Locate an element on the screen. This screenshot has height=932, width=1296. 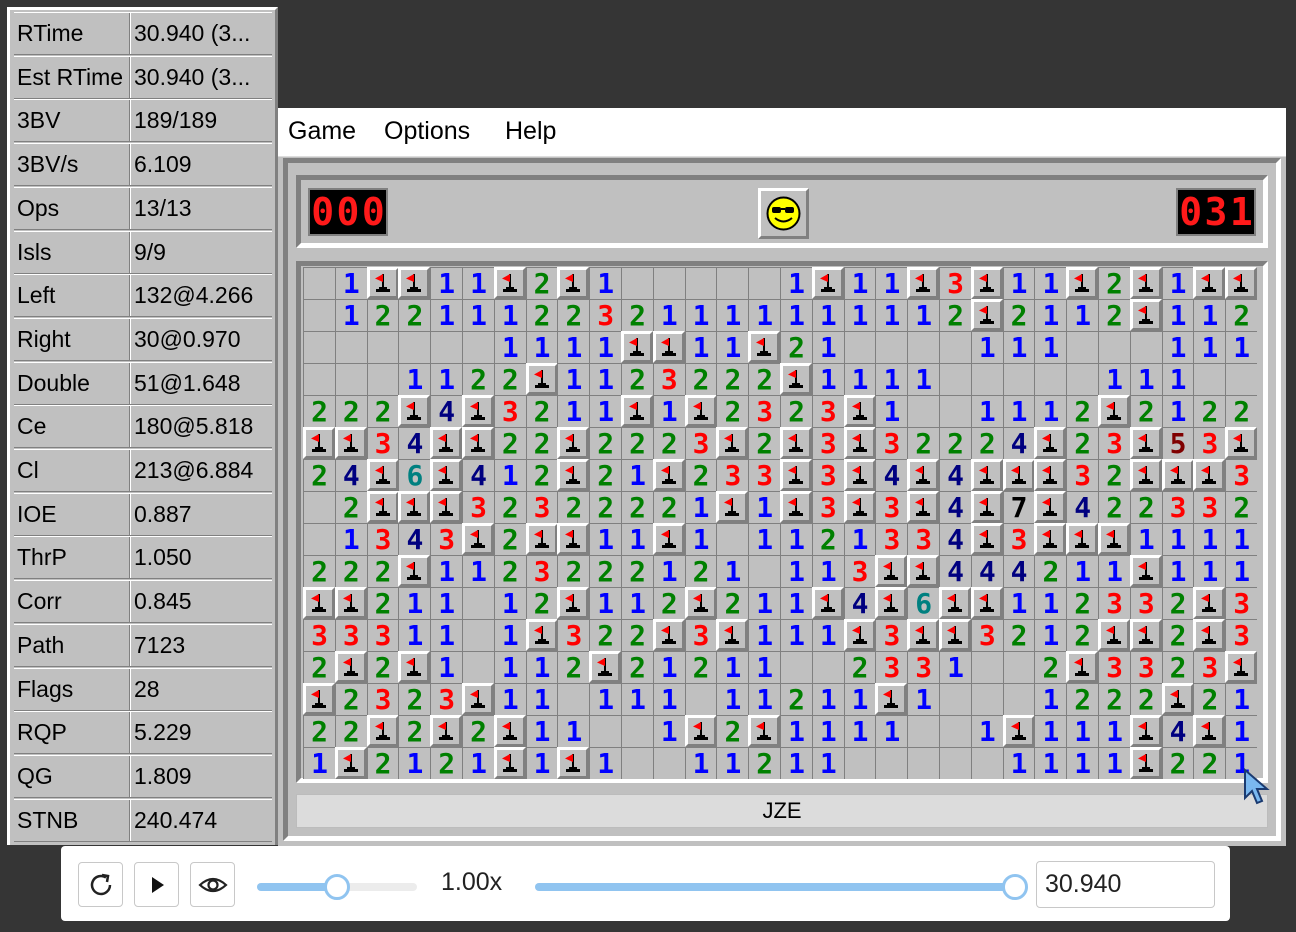
smiley-button is located at coordinates (783, 213).